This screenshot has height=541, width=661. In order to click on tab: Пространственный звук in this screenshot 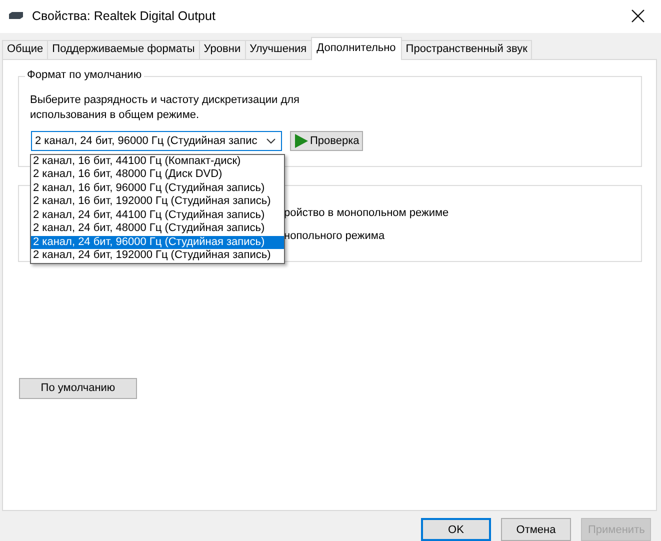, I will do `click(466, 49)`.